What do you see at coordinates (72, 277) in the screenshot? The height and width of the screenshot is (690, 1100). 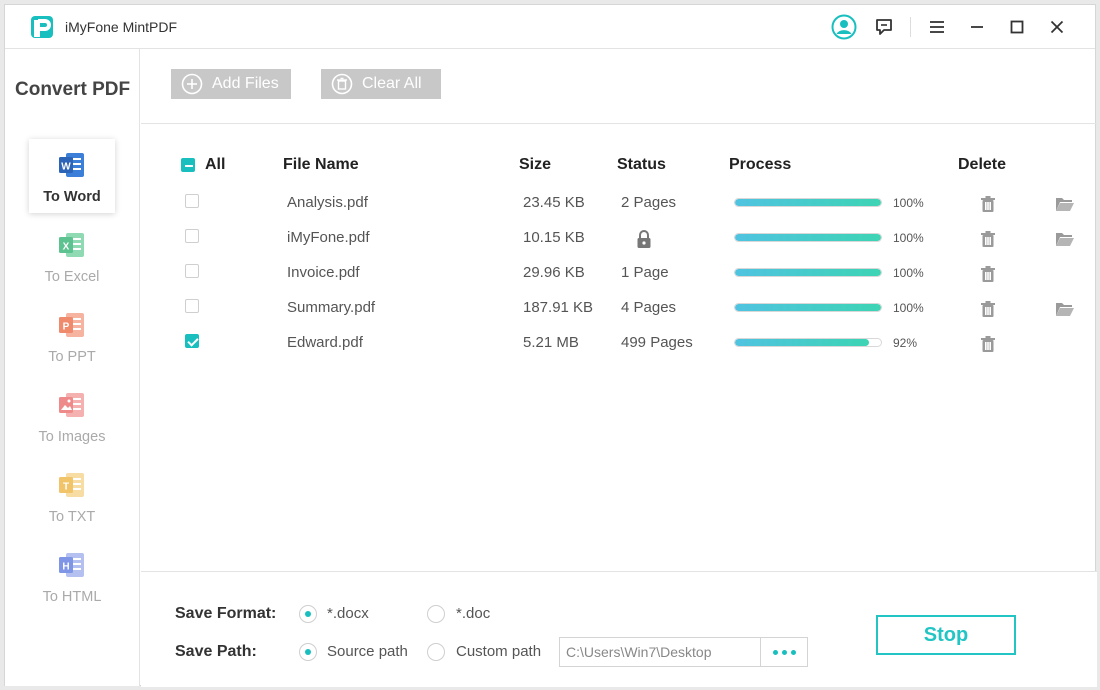 I see `nav-label-to-excel: To Excel` at bounding box center [72, 277].